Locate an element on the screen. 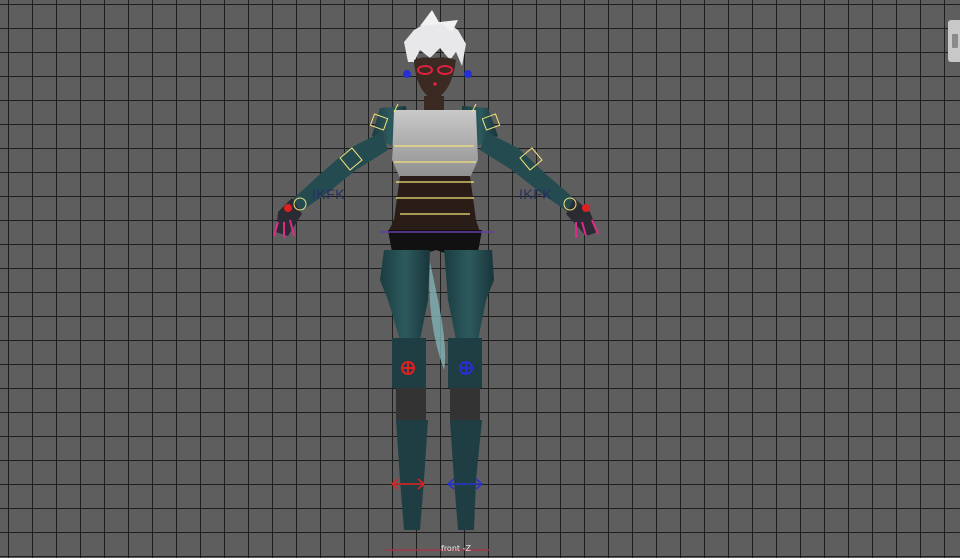 This screenshot has height=558, width=960. side-panel-toggle is located at coordinates (954, 41).